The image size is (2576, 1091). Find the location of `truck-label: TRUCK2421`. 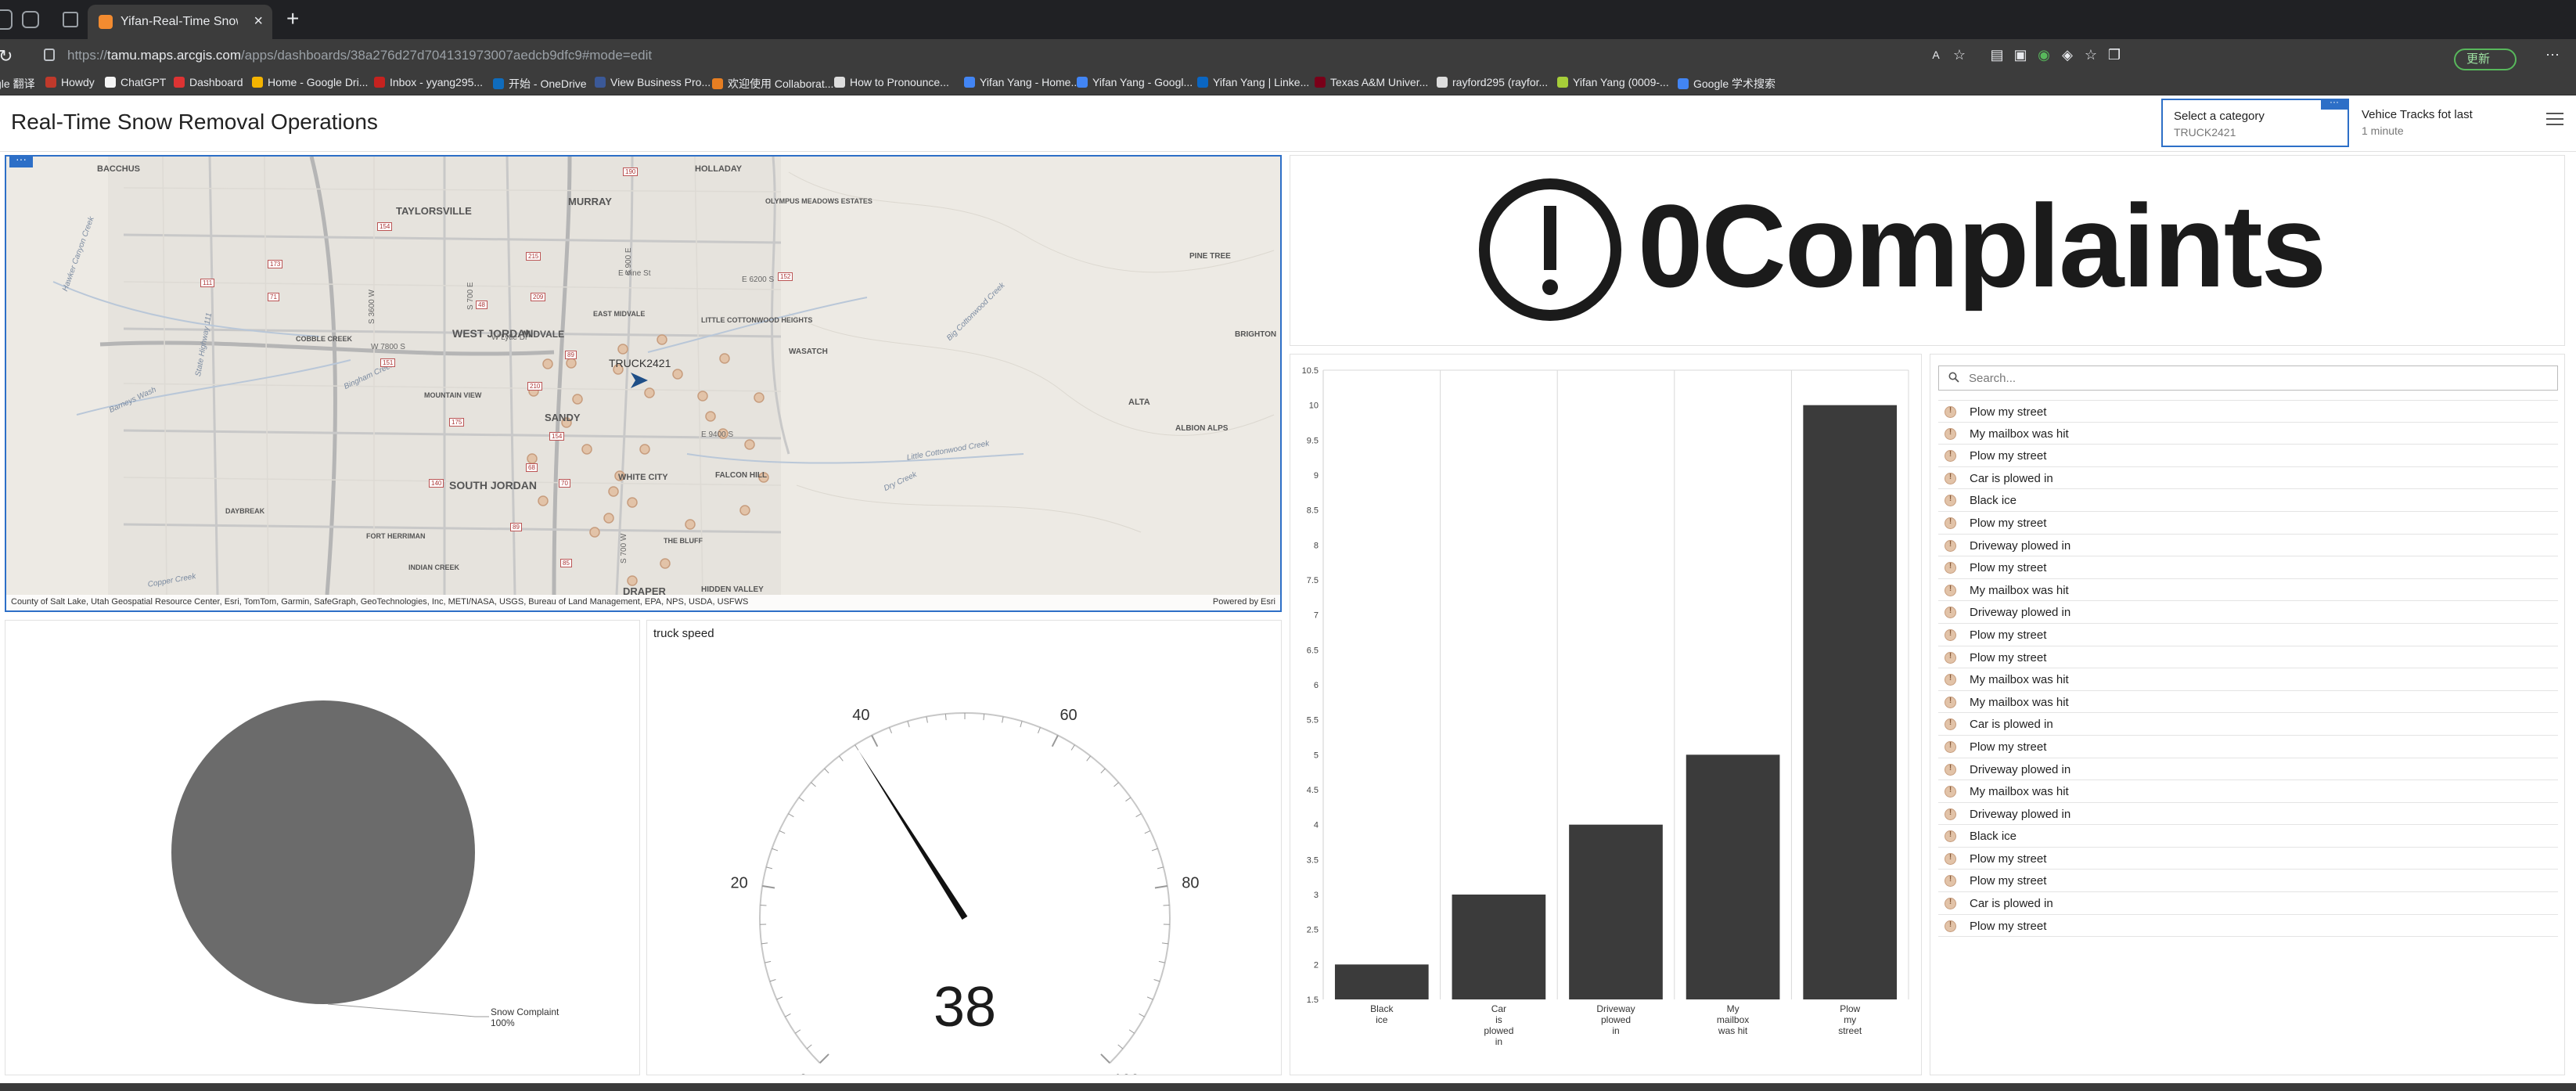

truck-label: TRUCK2421 is located at coordinates (640, 363).